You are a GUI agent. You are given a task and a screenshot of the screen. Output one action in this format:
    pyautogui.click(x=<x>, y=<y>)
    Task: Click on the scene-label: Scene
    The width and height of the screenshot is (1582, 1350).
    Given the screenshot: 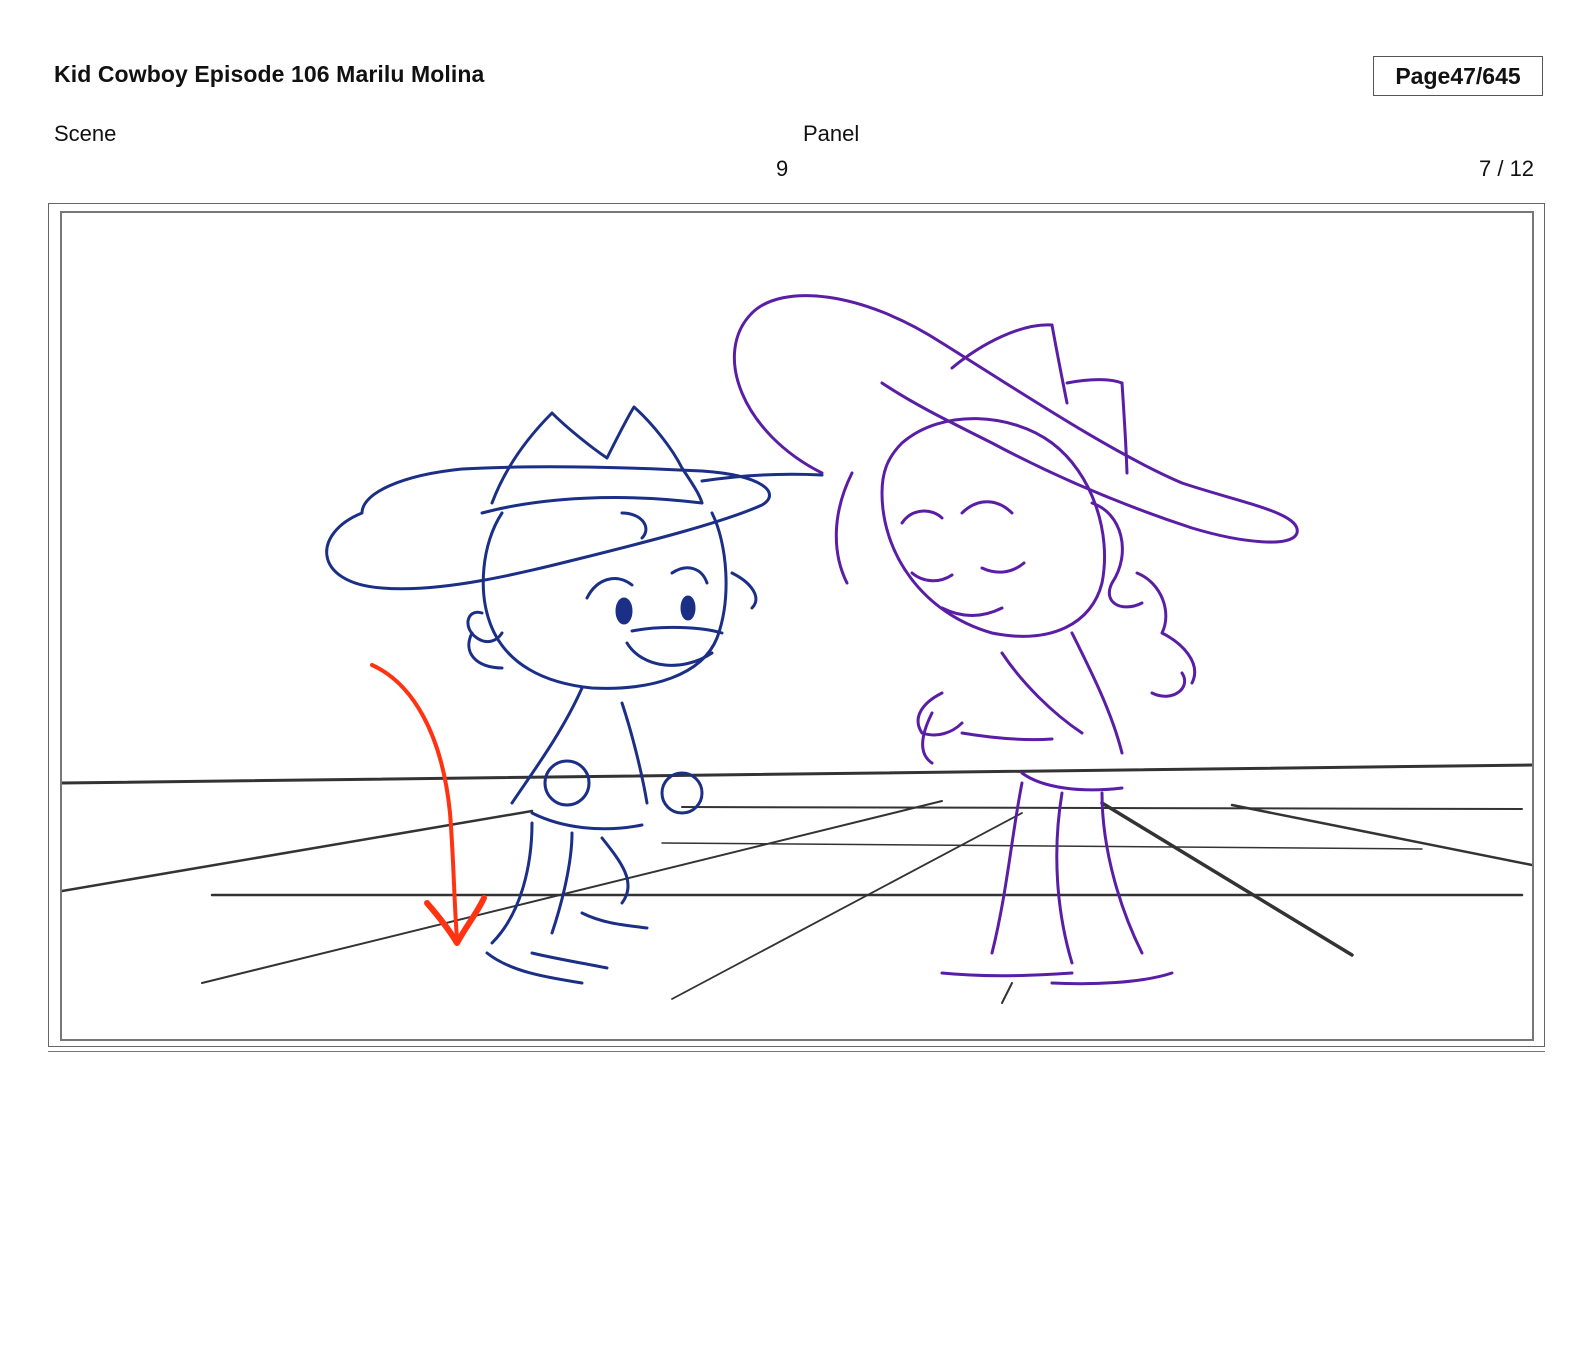 What is the action you would take?
    pyautogui.click(x=85, y=133)
    